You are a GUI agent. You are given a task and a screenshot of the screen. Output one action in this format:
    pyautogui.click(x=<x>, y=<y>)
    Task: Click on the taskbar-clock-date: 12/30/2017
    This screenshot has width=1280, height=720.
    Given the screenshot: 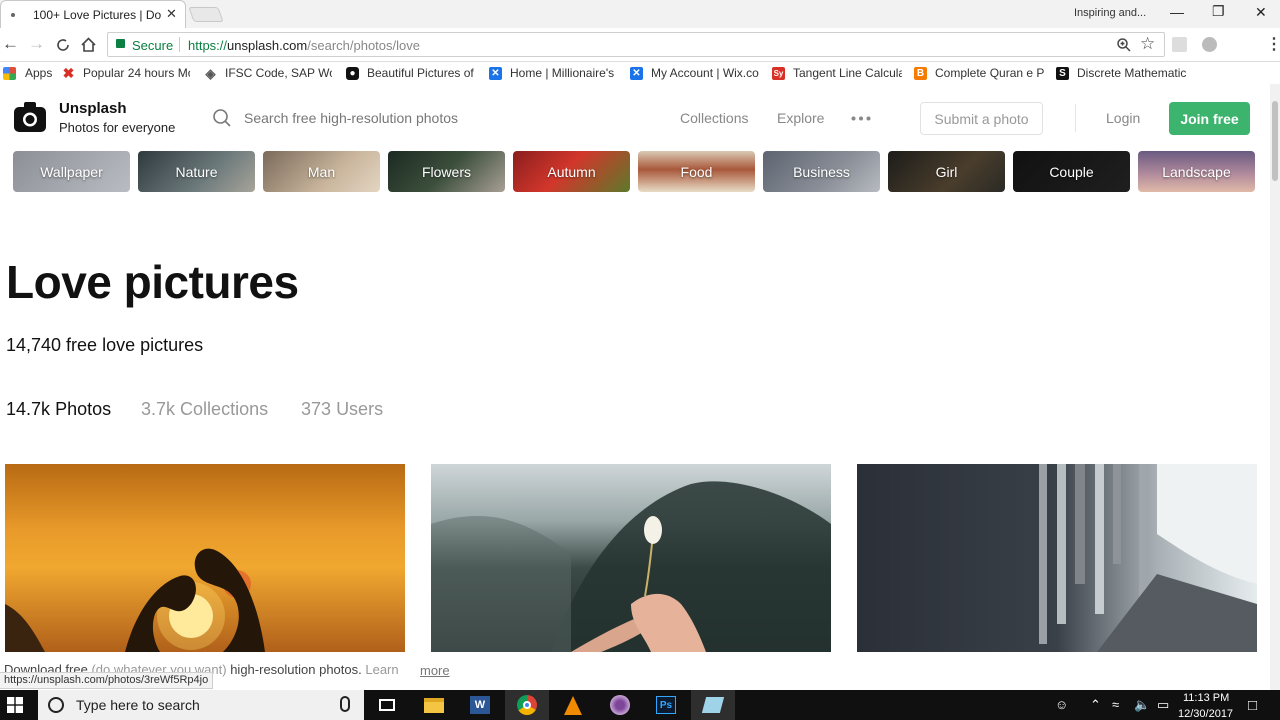 What is the action you would take?
    pyautogui.click(x=1205, y=714)
    